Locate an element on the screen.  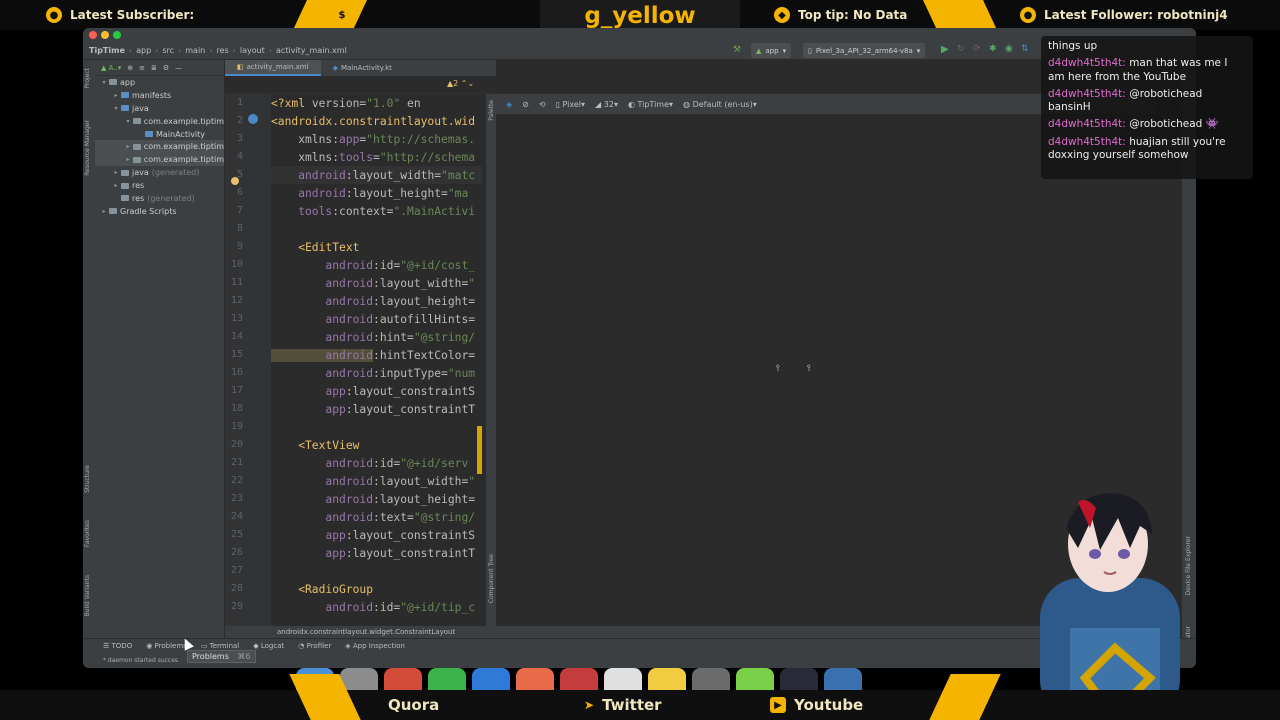
code-line: <RadioGroup is located at coordinates (378, 589).